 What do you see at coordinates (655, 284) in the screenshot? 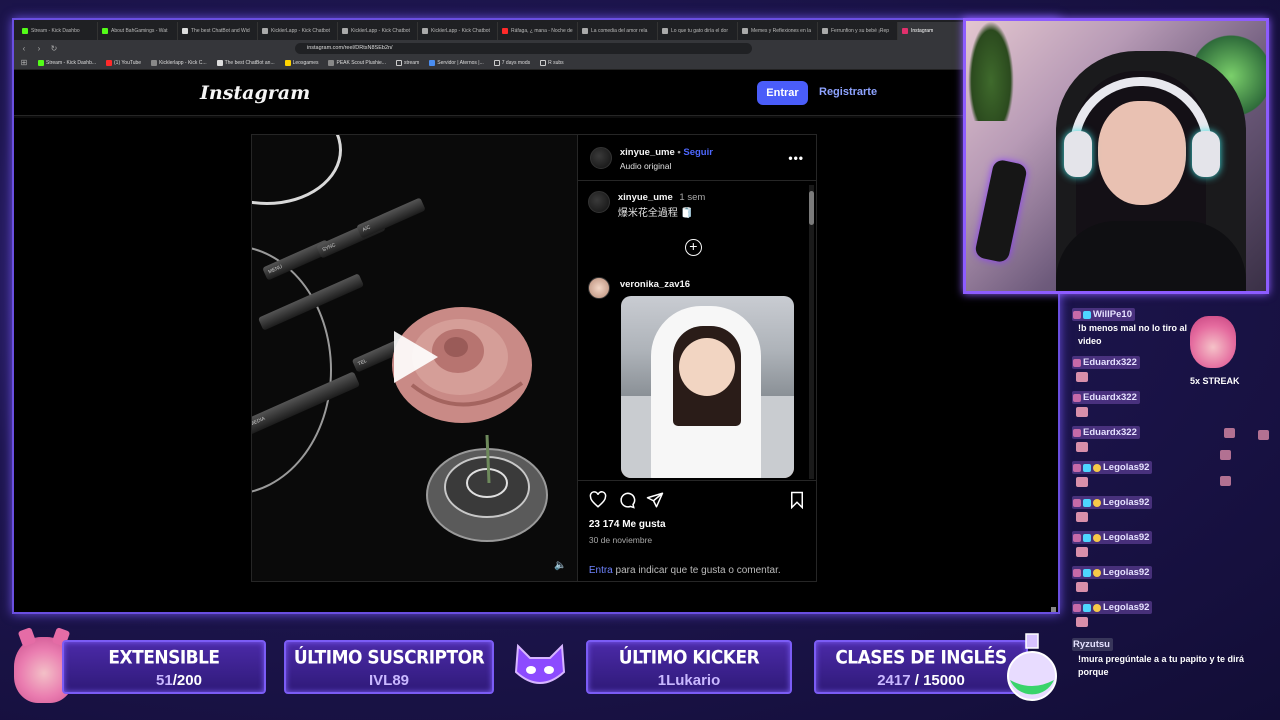
I see `commenter-username: veronika_zav16` at bounding box center [655, 284].